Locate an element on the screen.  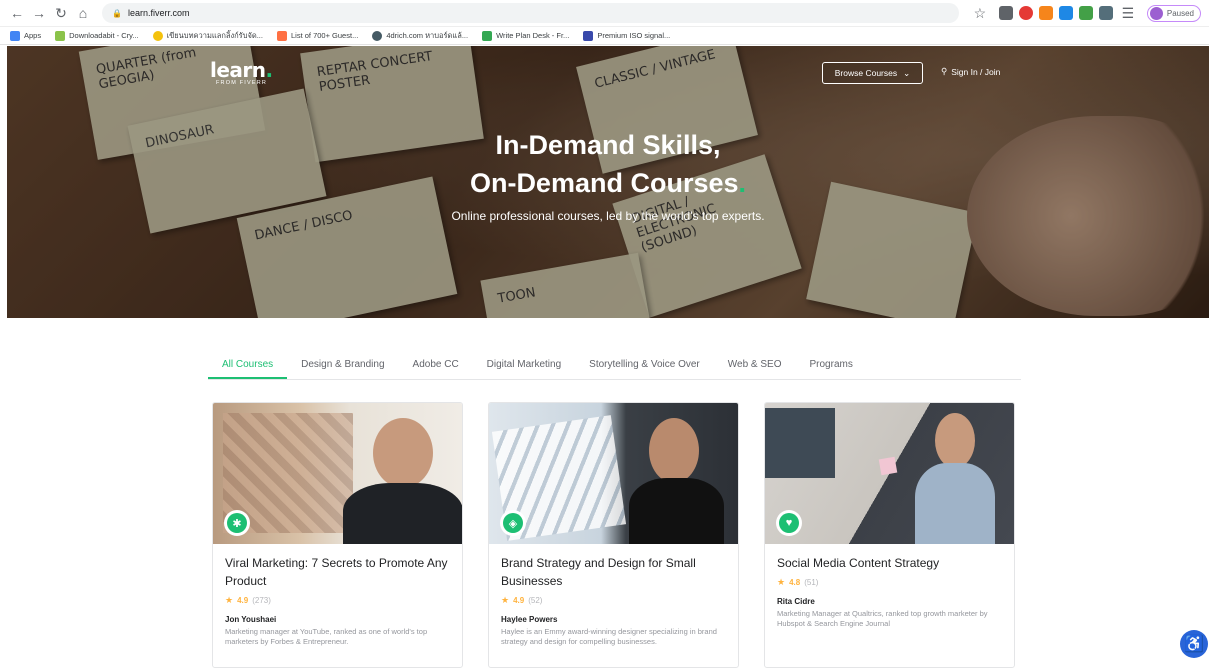
tab-storytelling: Storytelling & Voice Over is located at coordinates (644, 365).